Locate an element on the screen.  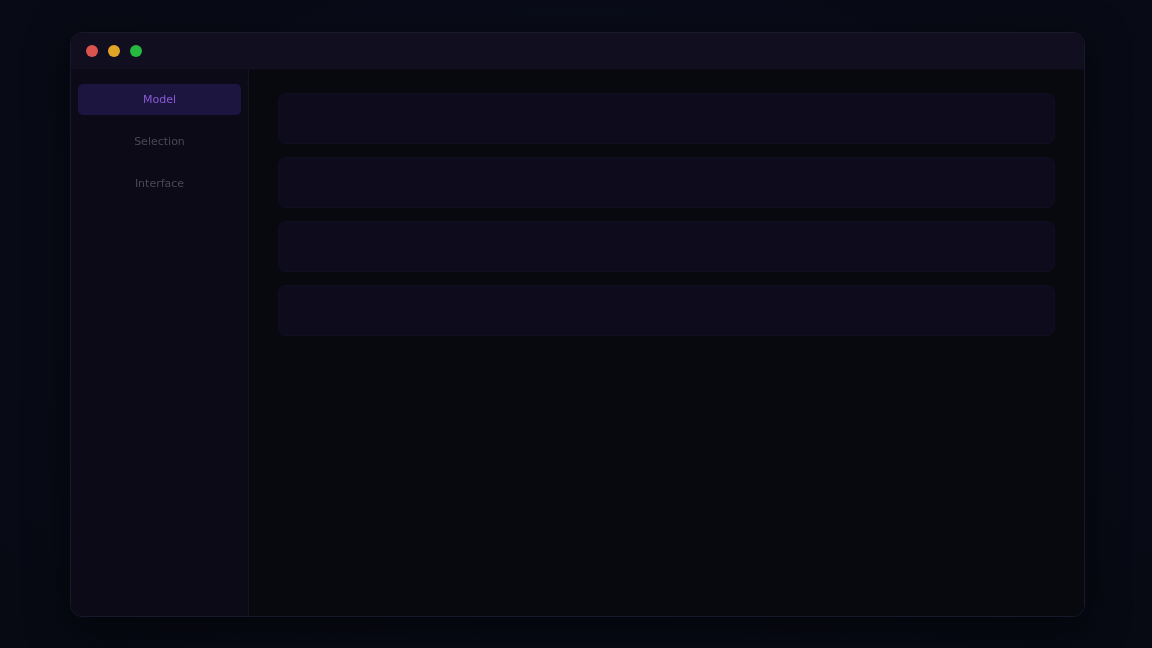
sidebar-item: Interface is located at coordinates (159, 183).